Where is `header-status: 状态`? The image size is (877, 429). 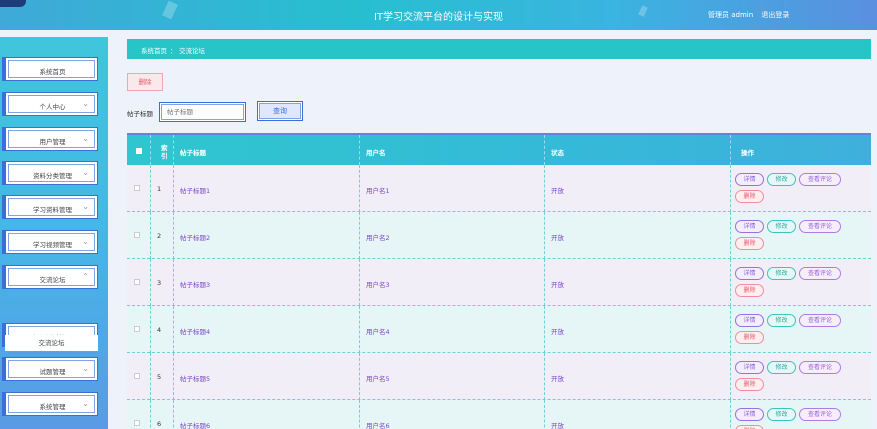
header-status: 状态 is located at coordinates (557, 153).